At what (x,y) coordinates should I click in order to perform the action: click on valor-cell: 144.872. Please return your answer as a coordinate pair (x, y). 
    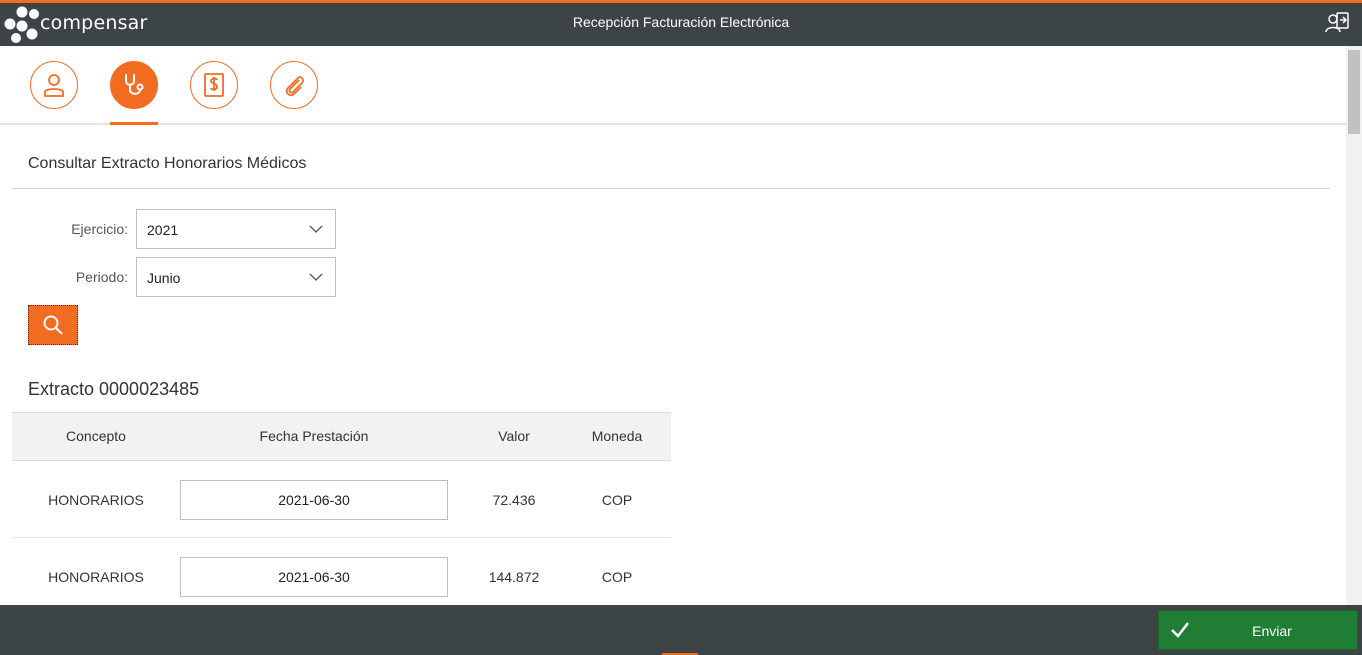
    Looking at the image, I should click on (514, 577).